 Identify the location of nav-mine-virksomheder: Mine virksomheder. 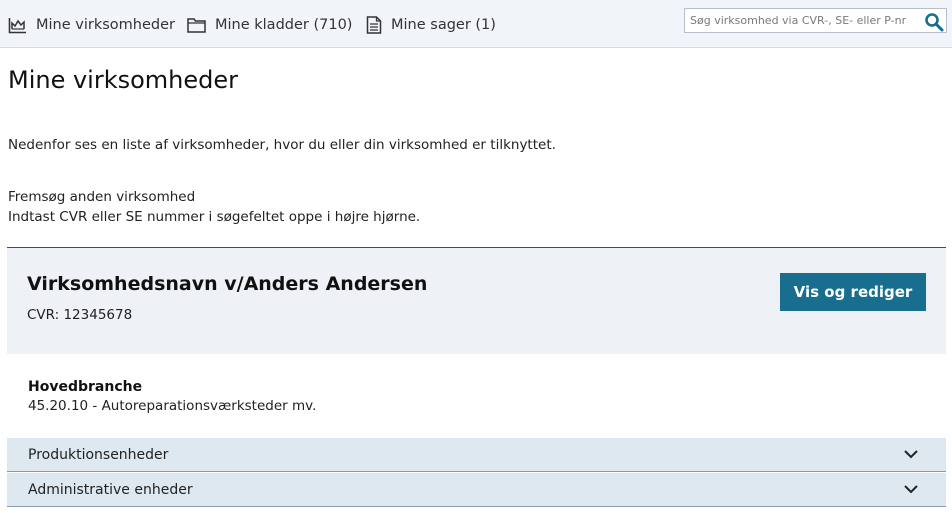
(91, 25).